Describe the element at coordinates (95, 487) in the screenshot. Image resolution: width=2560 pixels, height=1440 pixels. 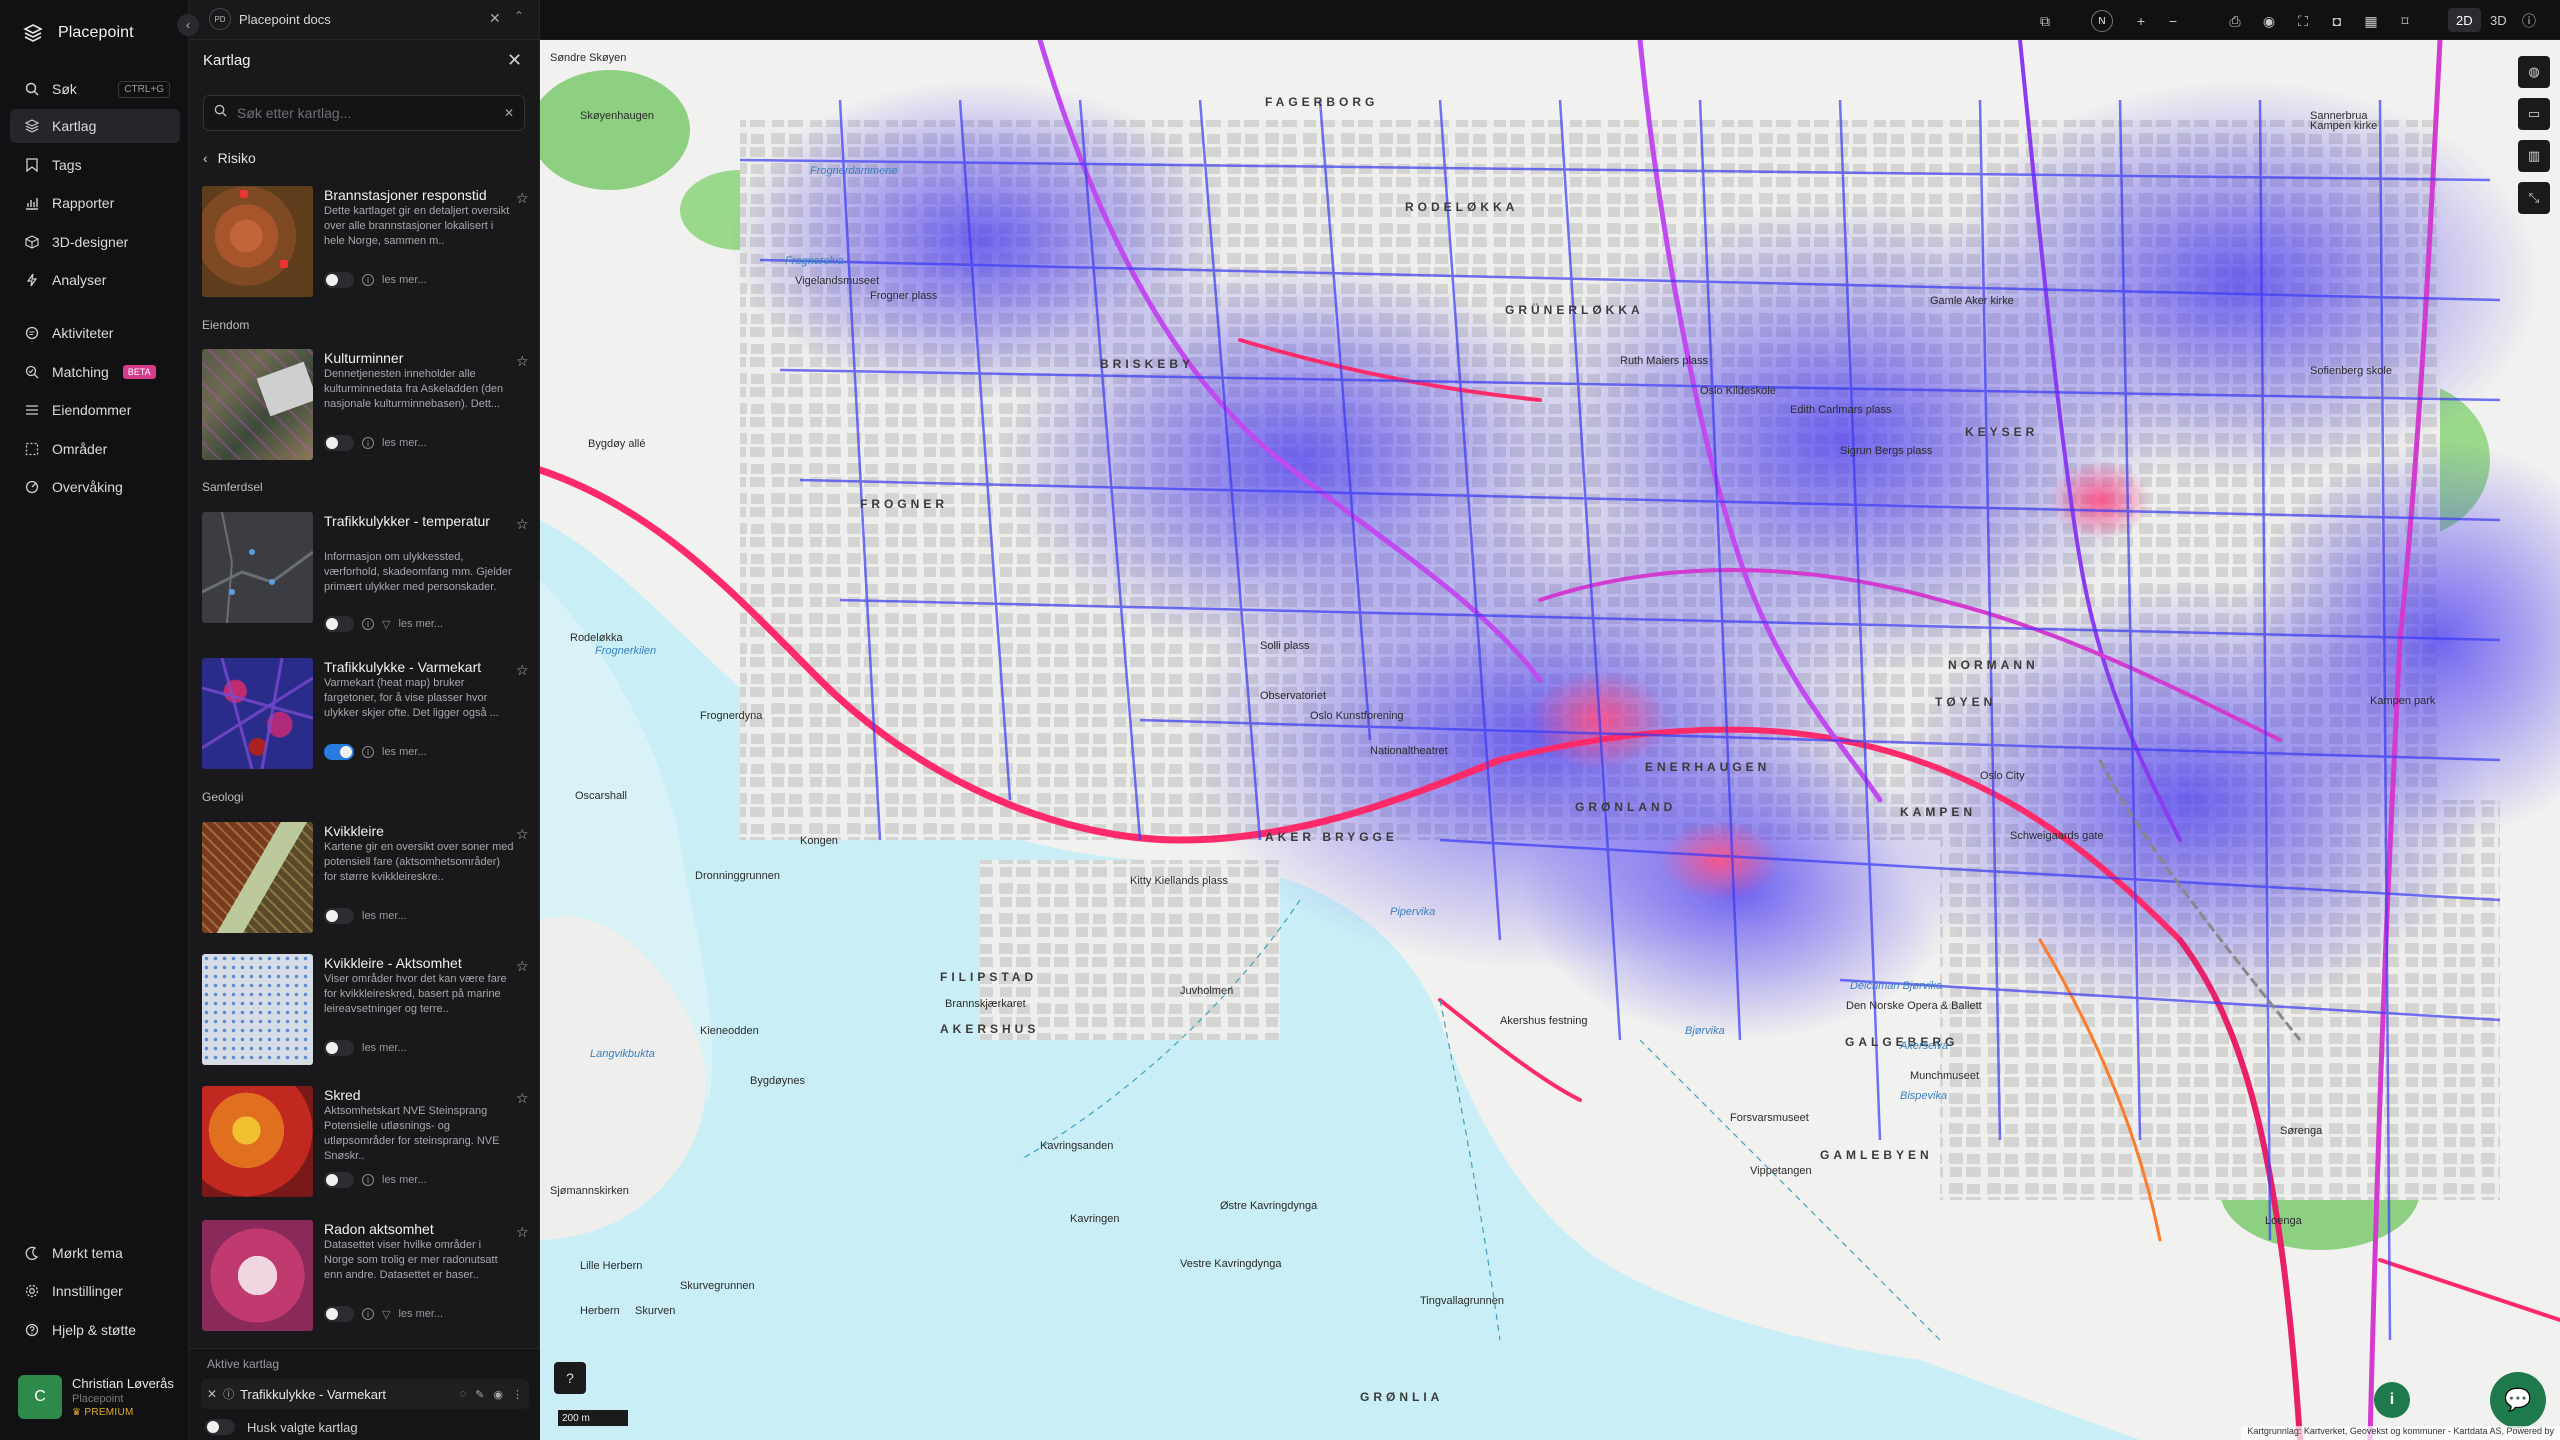
I see `nav-item-monitoring: Overvåking` at that location.